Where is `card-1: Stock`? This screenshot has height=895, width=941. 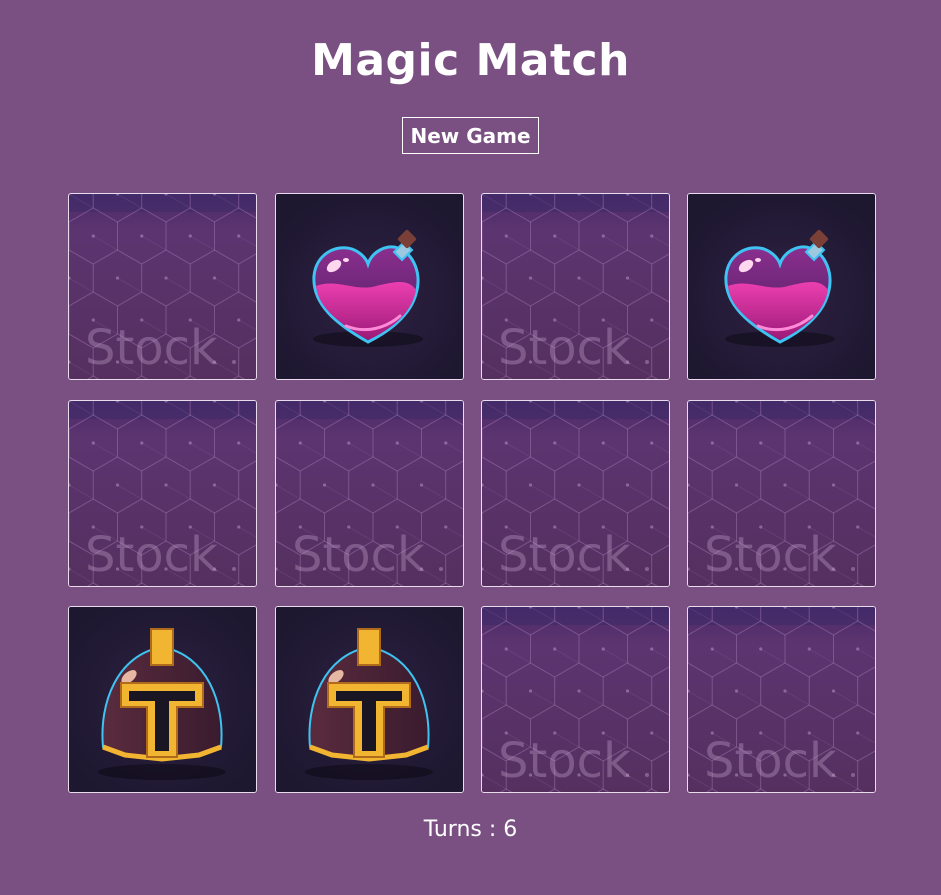
card-1: Stock is located at coordinates (162, 286).